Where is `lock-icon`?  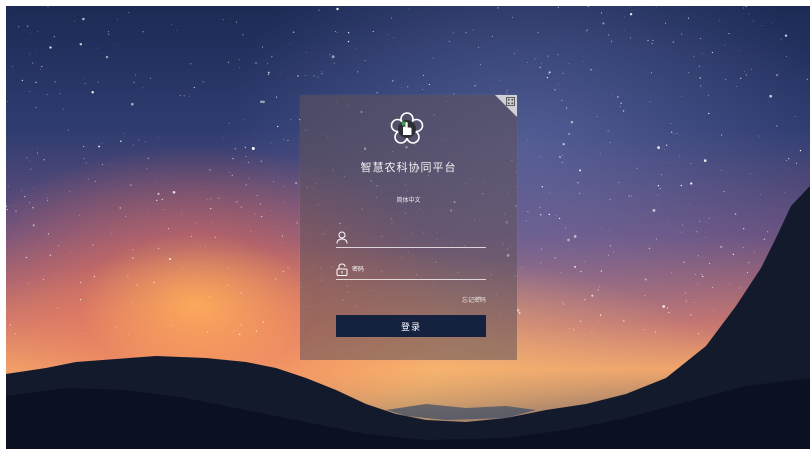
lock-icon is located at coordinates (342, 269).